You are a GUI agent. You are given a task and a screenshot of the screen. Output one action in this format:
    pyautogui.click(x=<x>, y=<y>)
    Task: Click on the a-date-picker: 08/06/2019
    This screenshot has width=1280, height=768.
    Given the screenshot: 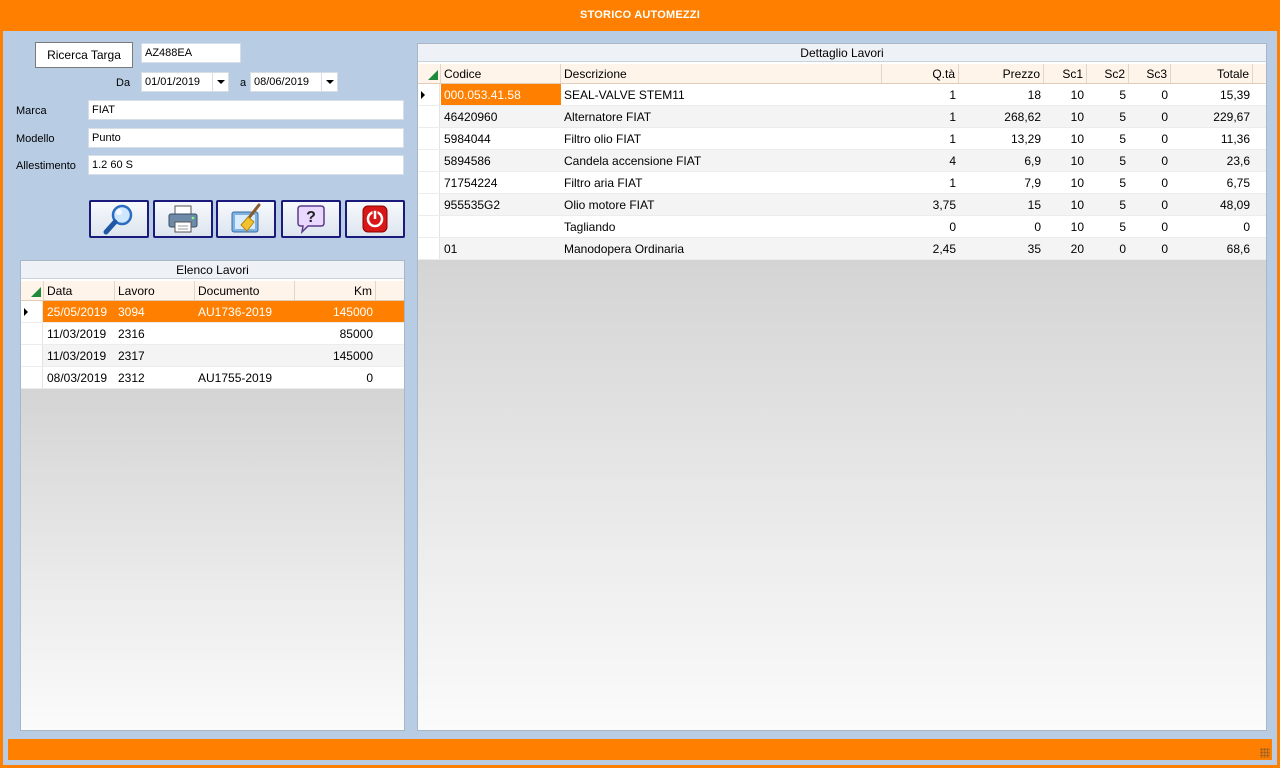 What is the action you would take?
    pyautogui.click(x=294, y=82)
    